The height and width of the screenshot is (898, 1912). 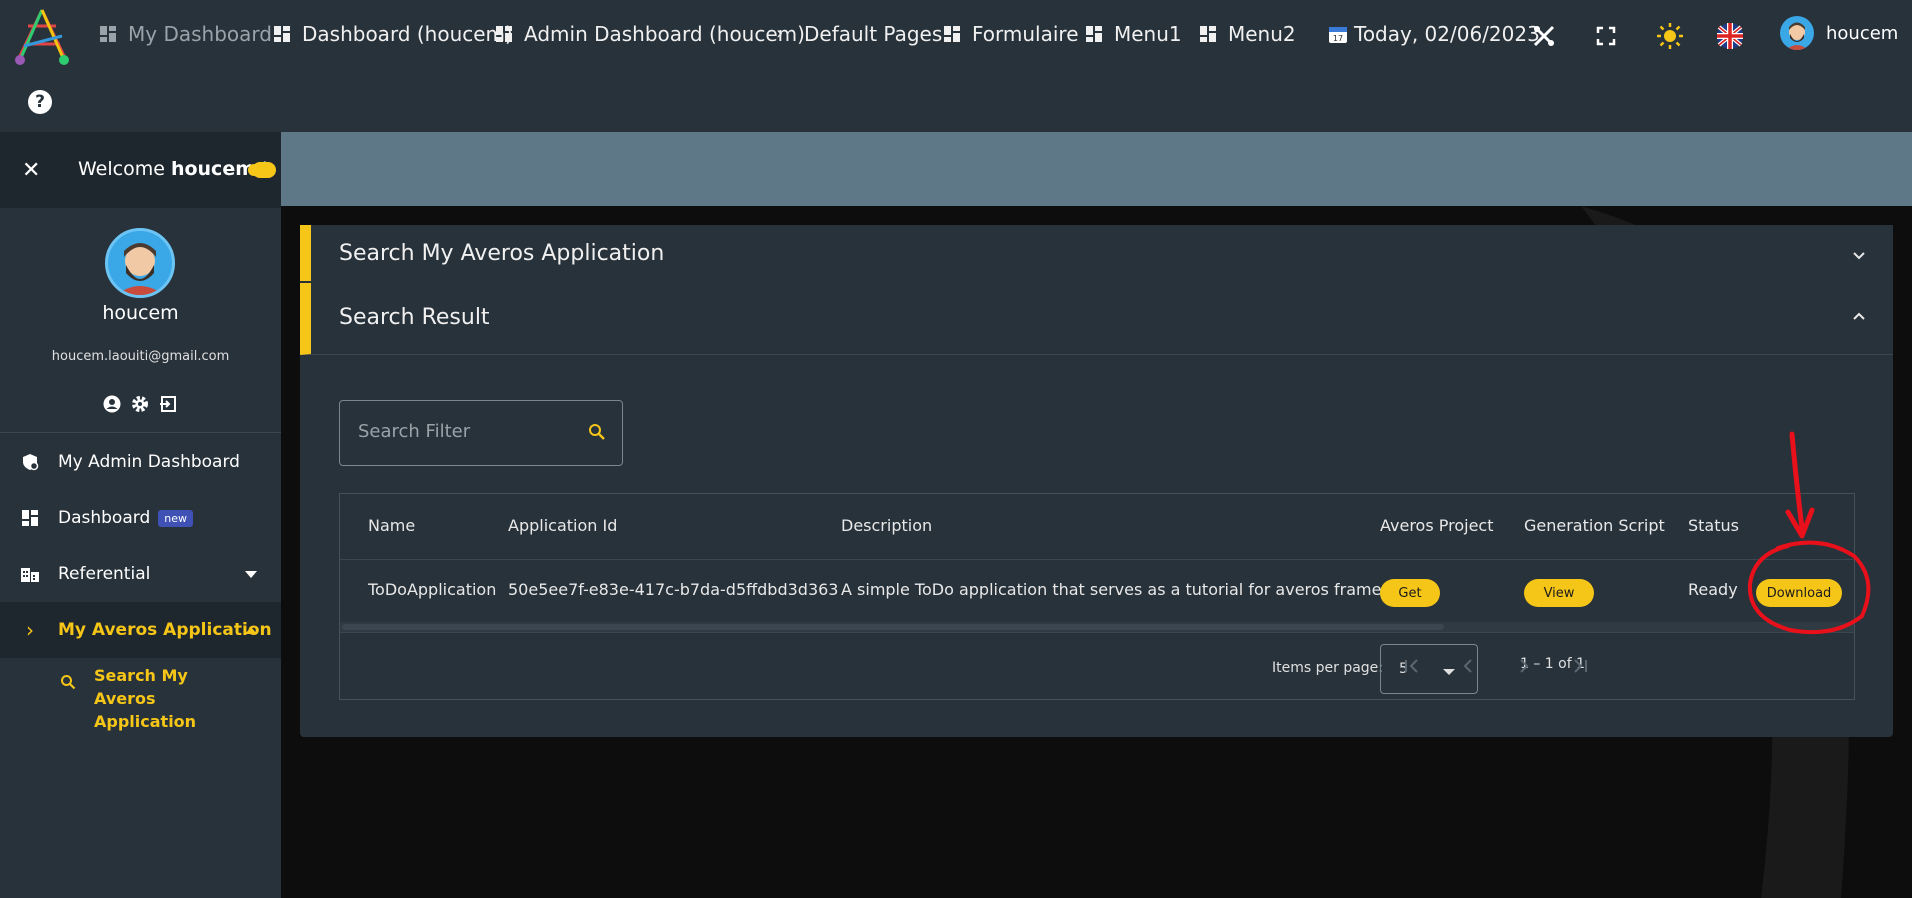 I want to click on result-panel-header: Search Result, so click(x=1096, y=319).